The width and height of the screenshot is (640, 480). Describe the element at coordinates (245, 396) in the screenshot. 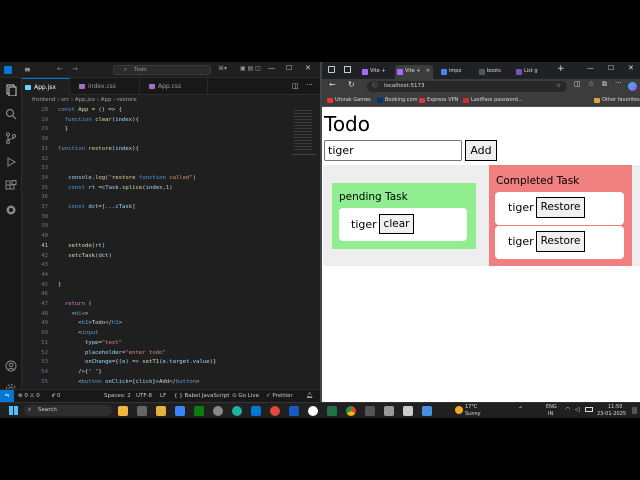

I see `go-live-button: ⊙ Go Live` at that location.